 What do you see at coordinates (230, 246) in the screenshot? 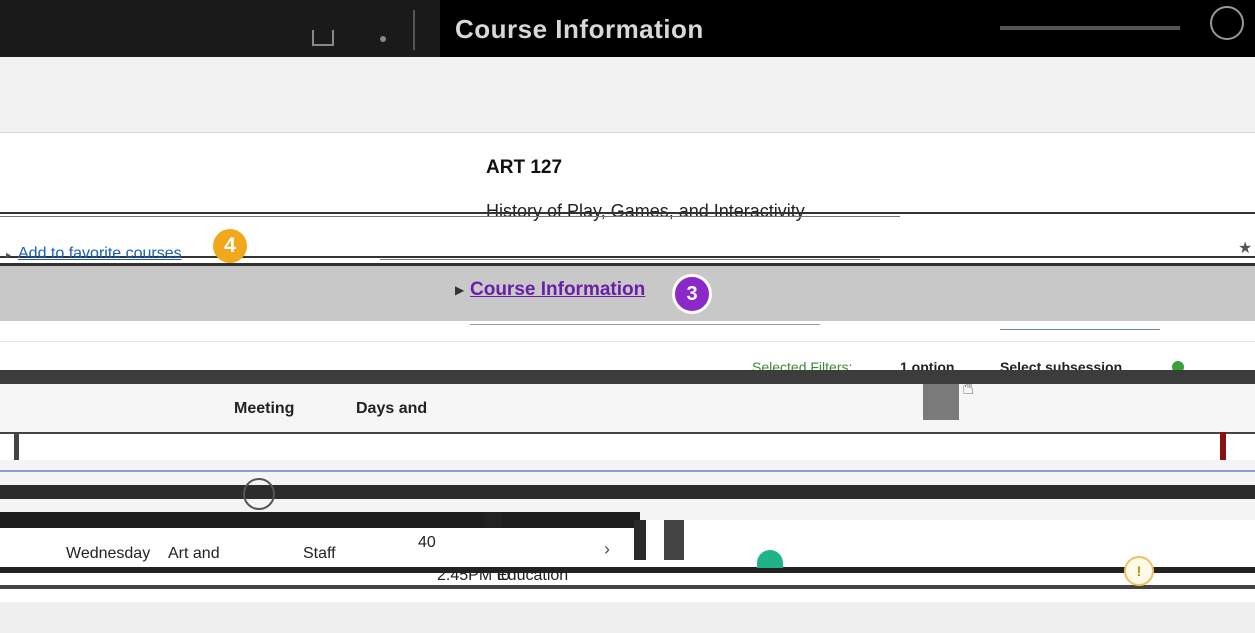
I see `step-badge-4: 4` at bounding box center [230, 246].